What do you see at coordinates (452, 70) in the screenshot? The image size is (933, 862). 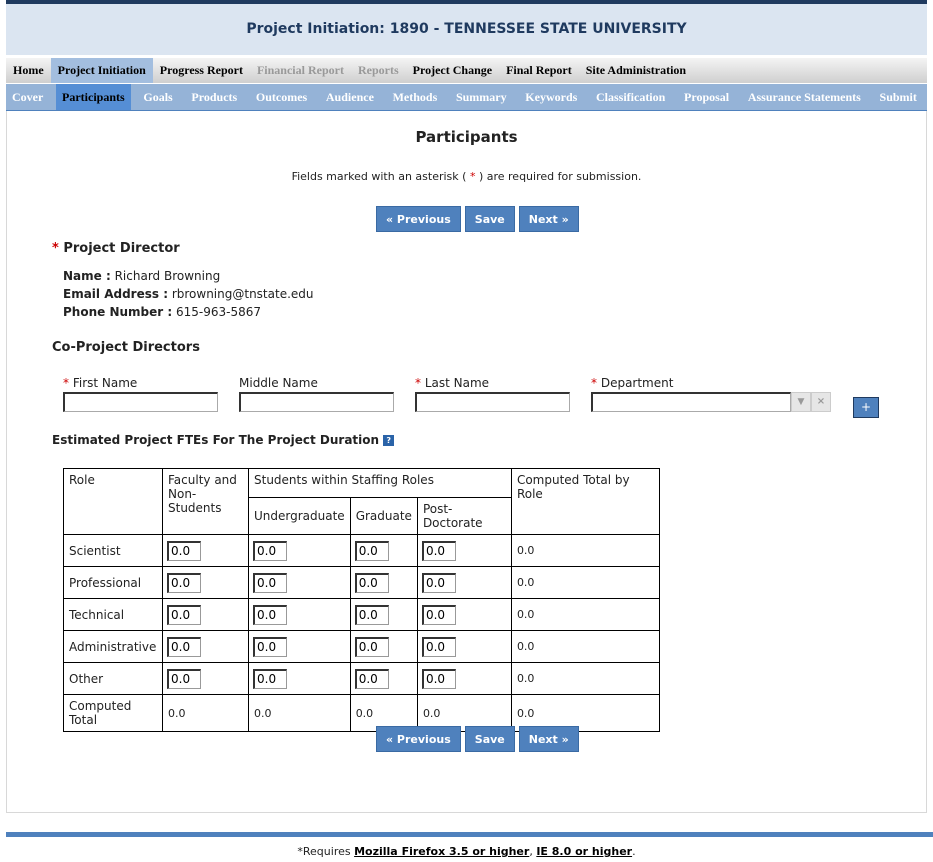 I see `main-nav-project-change: Project Change` at bounding box center [452, 70].